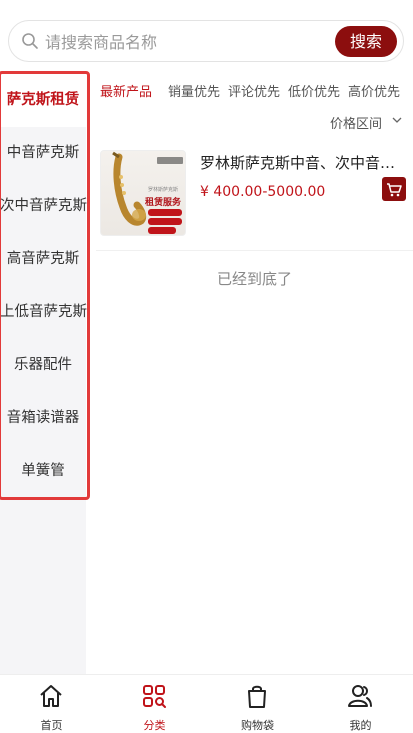  What do you see at coordinates (154, 725) in the screenshot?
I see `tab-label: 分类` at bounding box center [154, 725].